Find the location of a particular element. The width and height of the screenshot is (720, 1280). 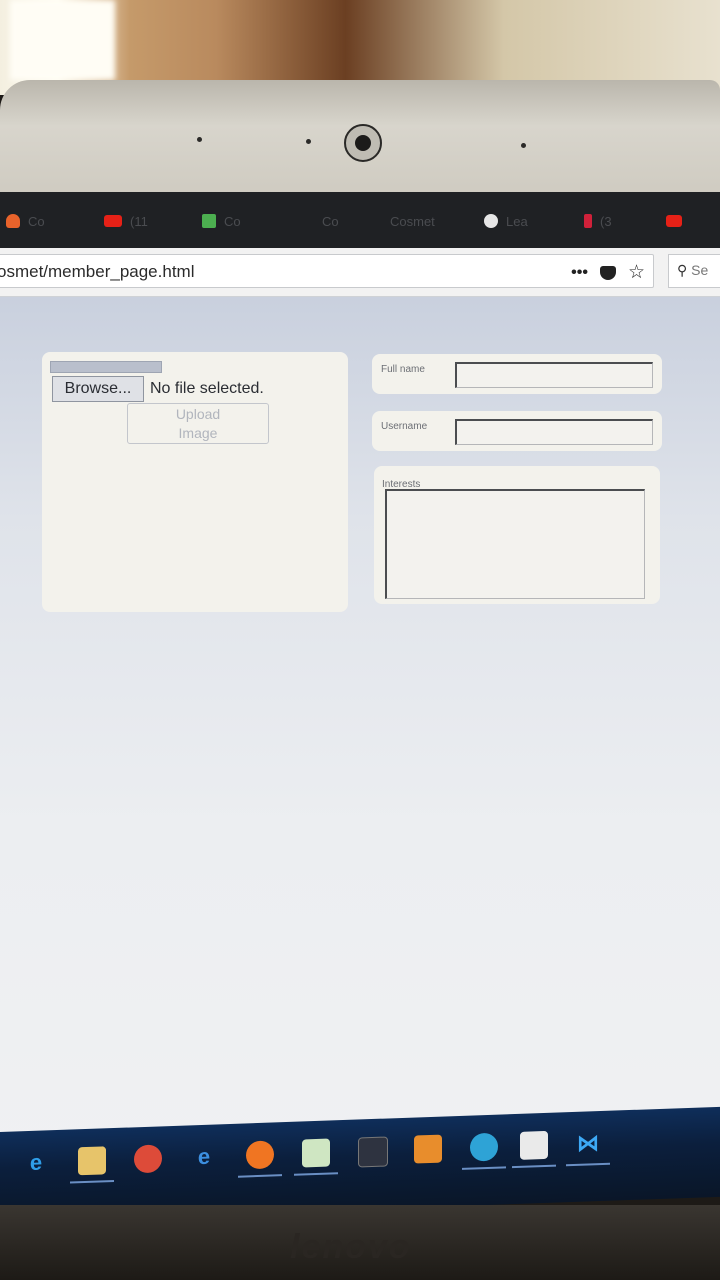

tab-label: Cosmet is located at coordinates (412, 221).